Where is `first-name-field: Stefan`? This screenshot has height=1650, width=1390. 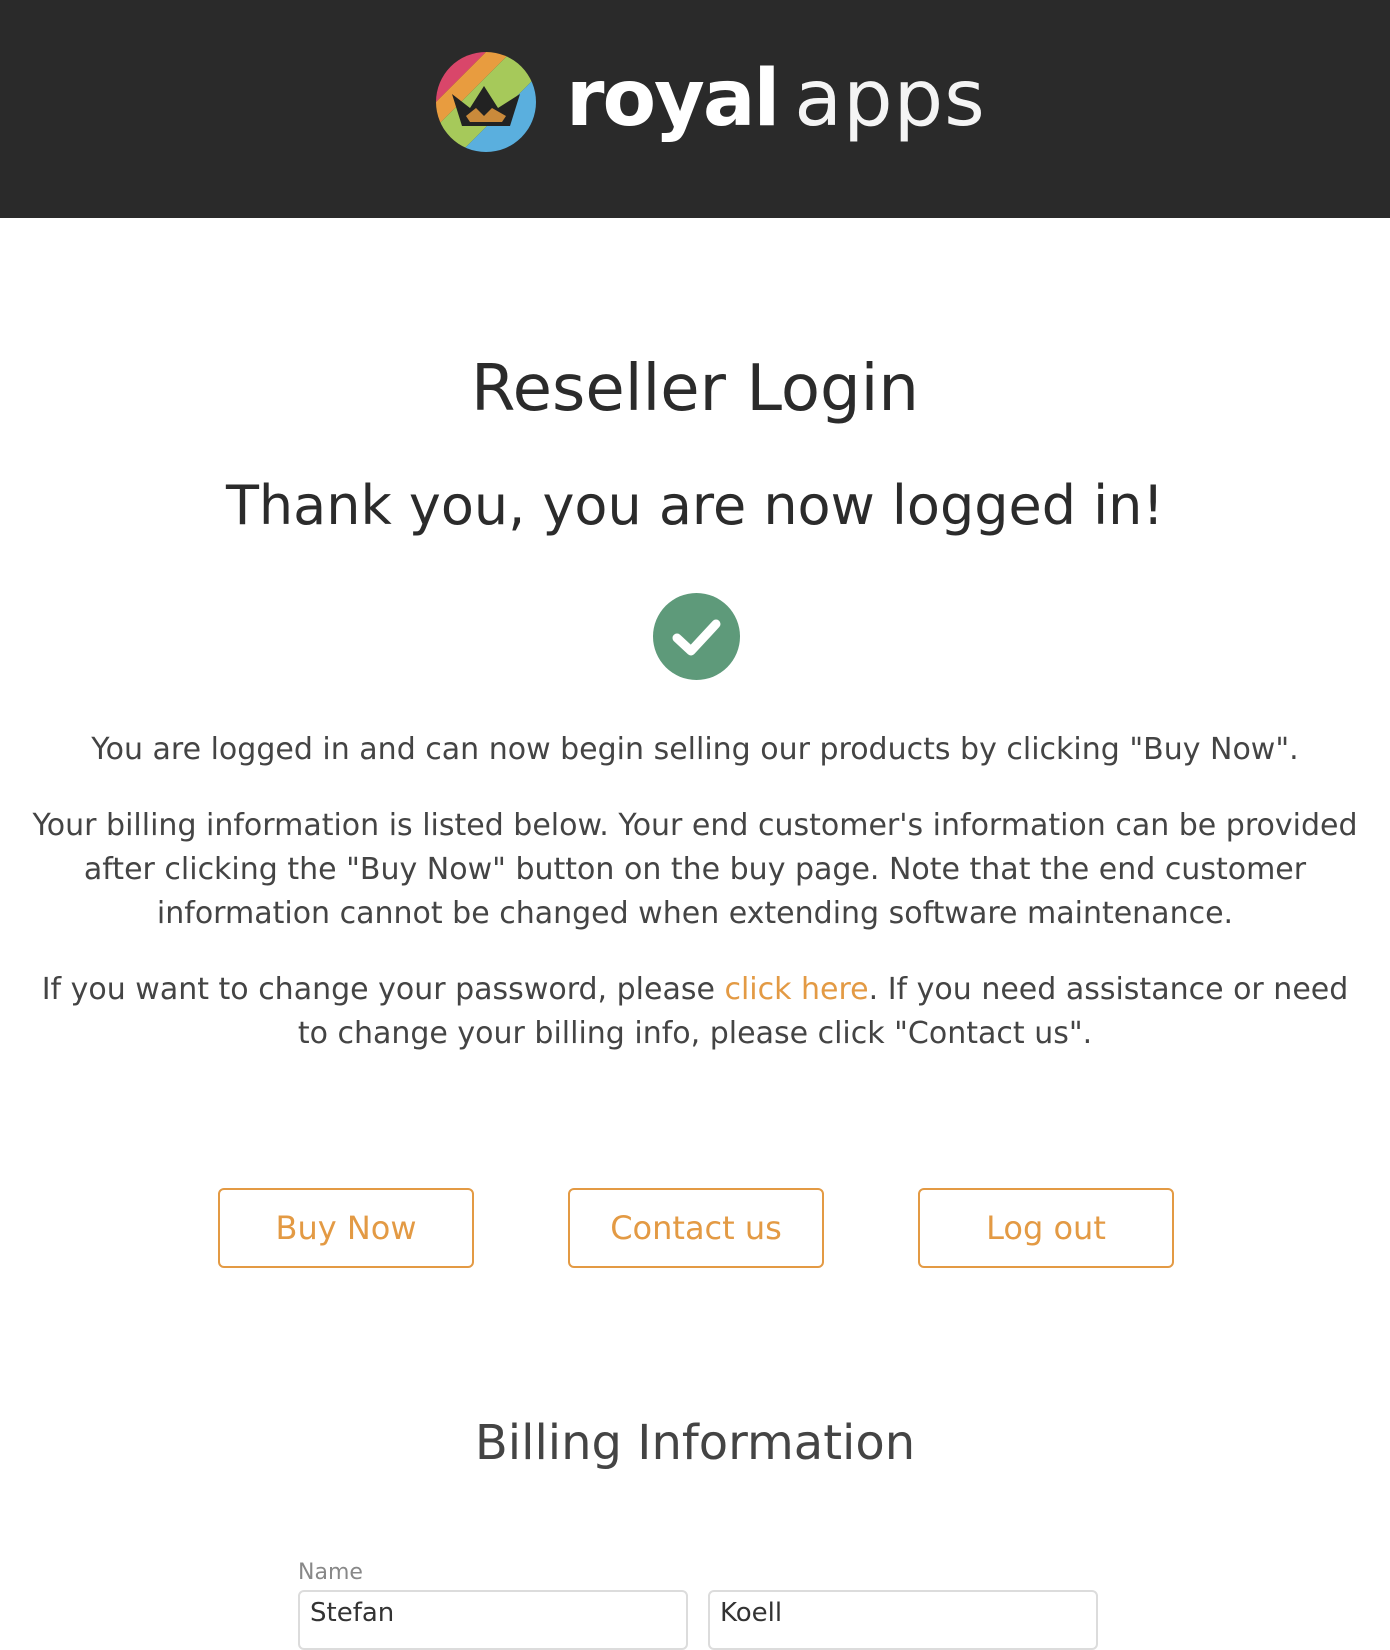 first-name-field: Stefan is located at coordinates (493, 1620).